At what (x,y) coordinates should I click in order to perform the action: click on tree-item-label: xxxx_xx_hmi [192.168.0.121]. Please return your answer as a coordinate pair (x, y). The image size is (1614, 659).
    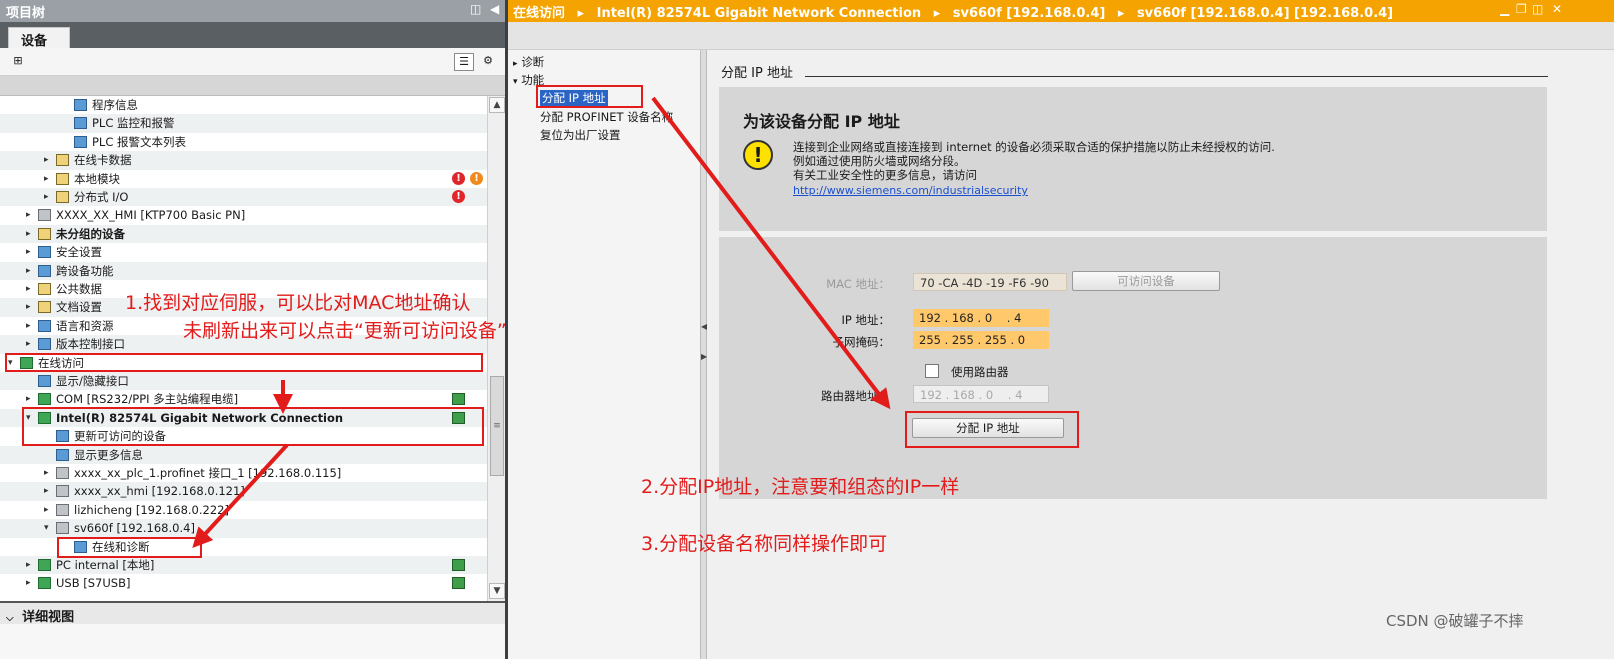
    Looking at the image, I should click on (159, 491).